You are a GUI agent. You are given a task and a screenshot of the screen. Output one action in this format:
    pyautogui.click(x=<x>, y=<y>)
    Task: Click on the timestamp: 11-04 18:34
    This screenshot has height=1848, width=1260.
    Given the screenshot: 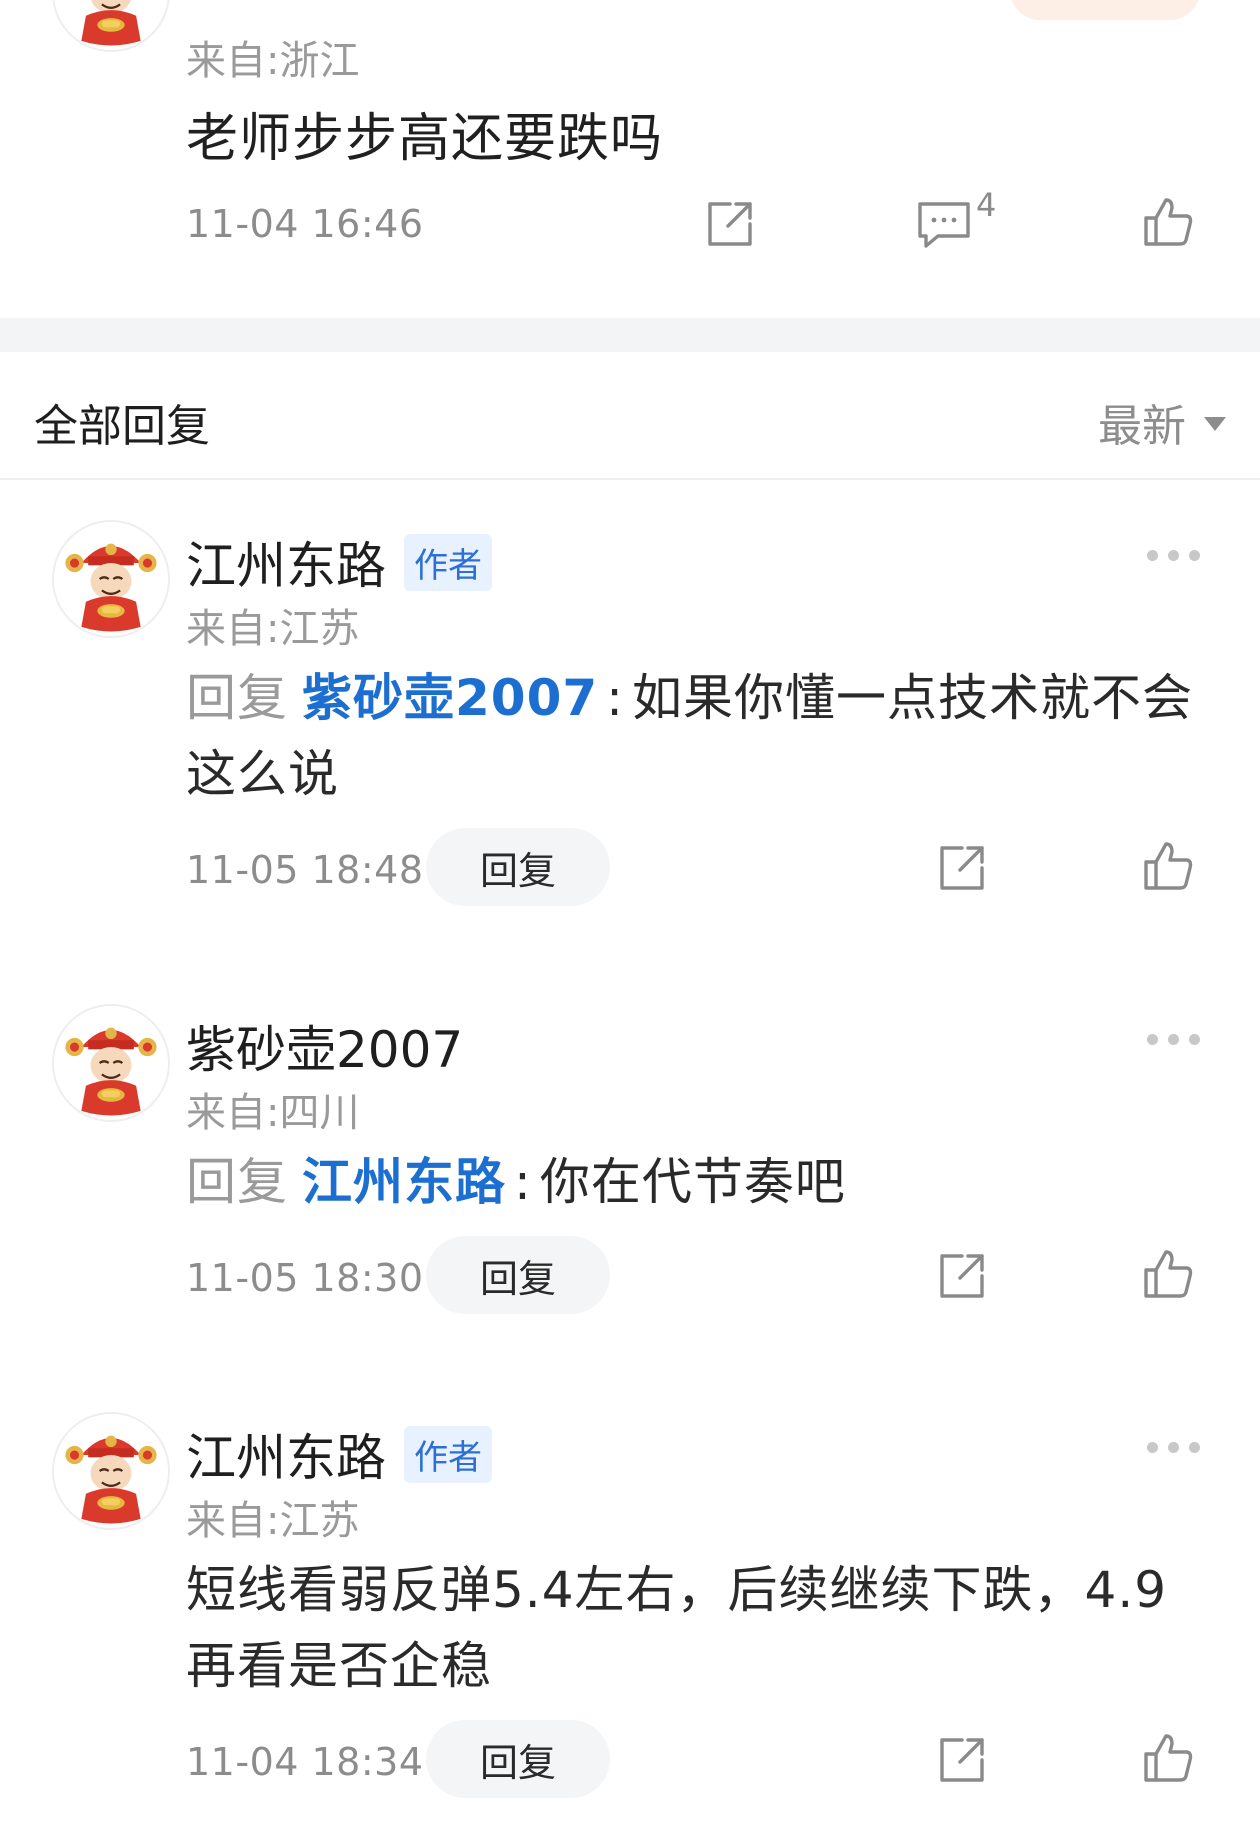 What is the action you would take?
    pyautogui.click(x=305, y=1762)
    